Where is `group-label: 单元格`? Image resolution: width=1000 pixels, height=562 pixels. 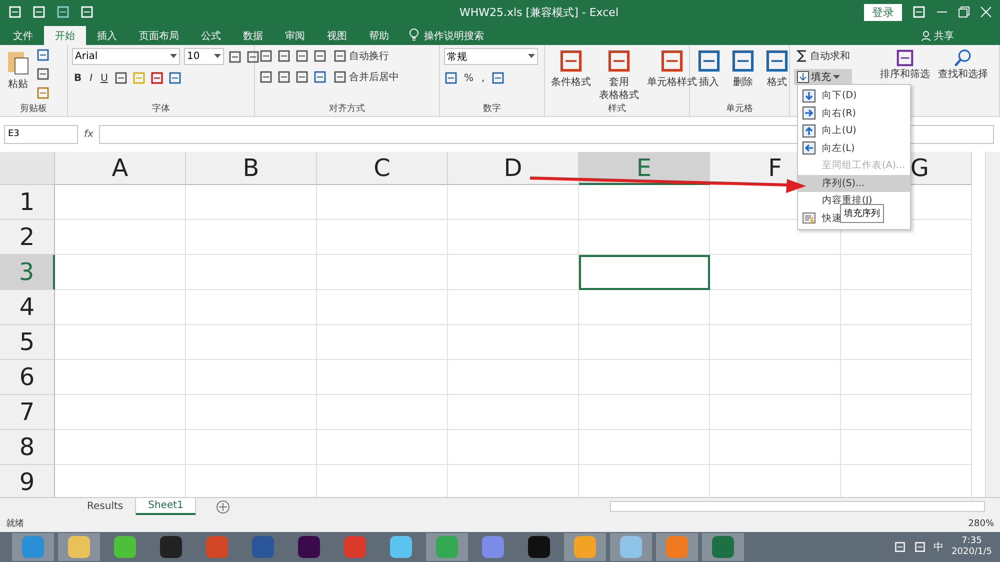
group-label: 单元格 is located at coordinates (739, 109).